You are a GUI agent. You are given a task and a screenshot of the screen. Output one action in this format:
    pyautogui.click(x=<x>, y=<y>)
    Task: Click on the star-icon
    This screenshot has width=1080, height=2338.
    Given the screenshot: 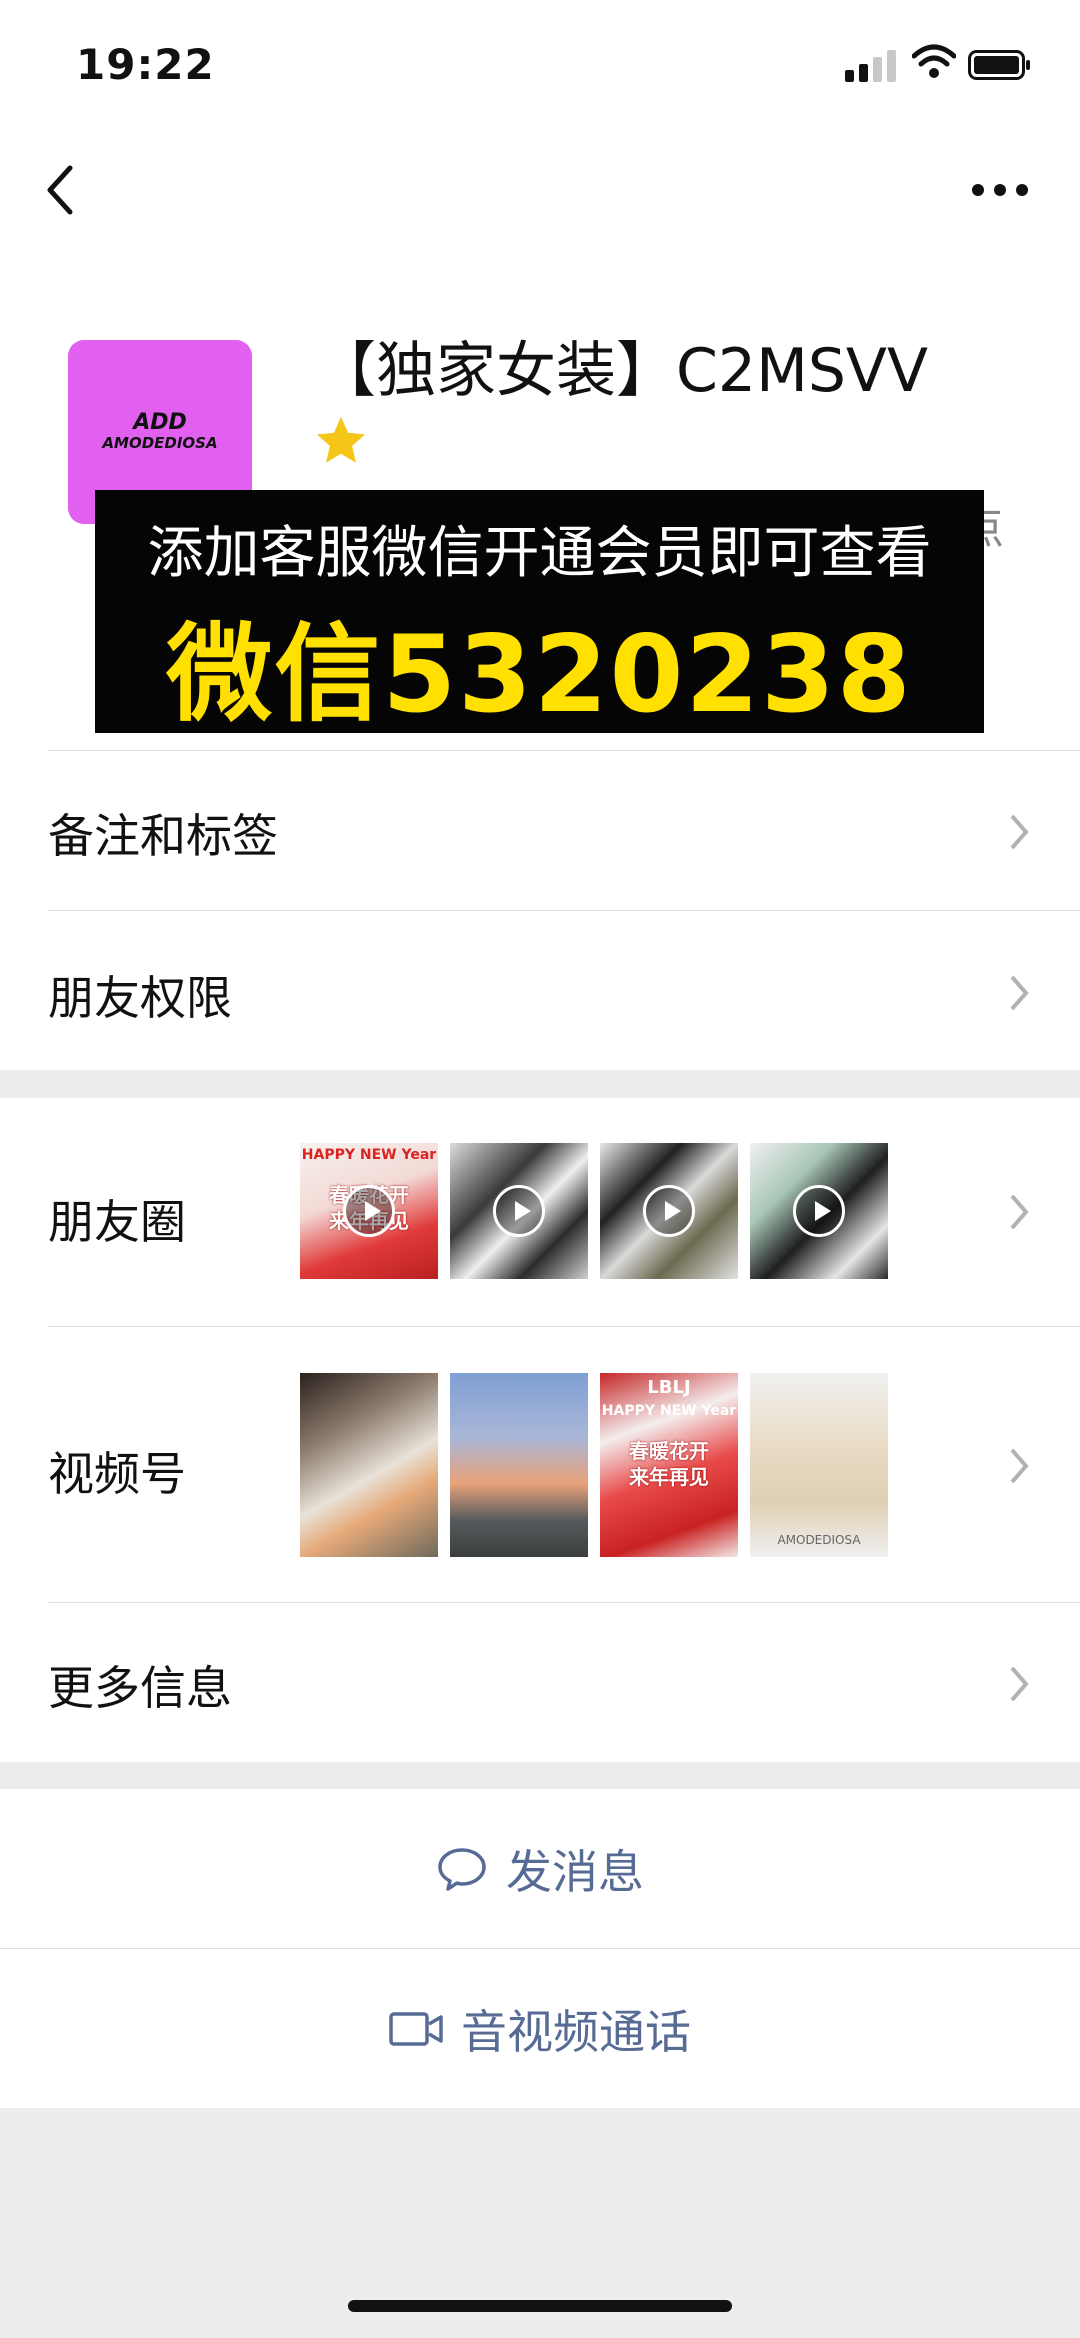 What is the action you would take?
    pyautogui.click(x=341, y=439)
    